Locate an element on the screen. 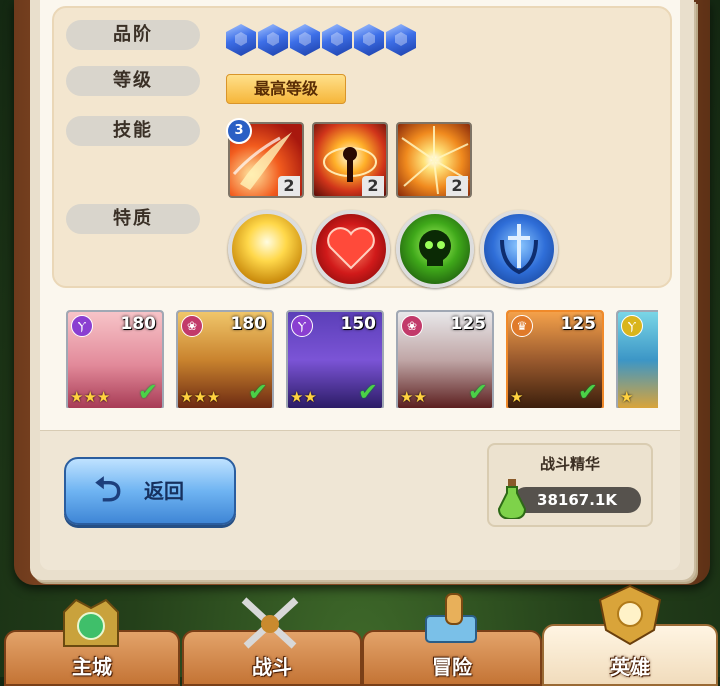  sword-shape is located at coordinates (519, 249).